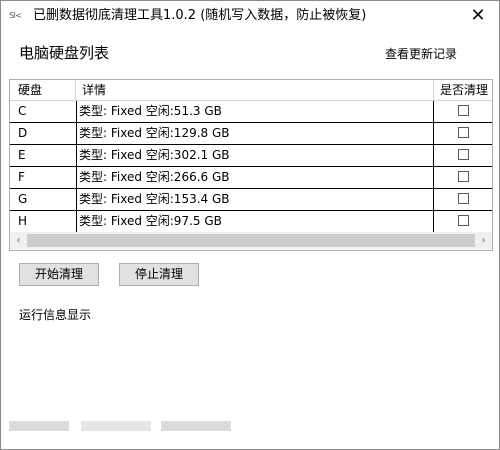 The width and height of the screenshot is (500, 450). Describe the element at coordinates (483, 240) in the screenshot. I see `scroll-right-icon: ›` at that location.